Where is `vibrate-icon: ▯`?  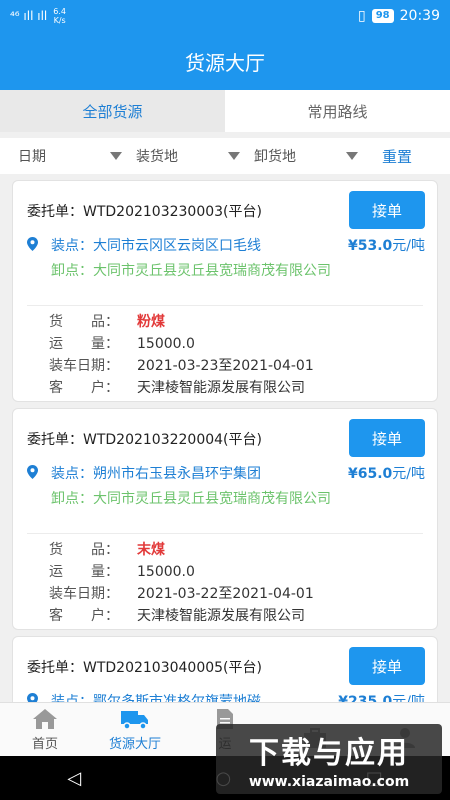
vibrate-icon: ▯ is located at coordinates (362, 16).